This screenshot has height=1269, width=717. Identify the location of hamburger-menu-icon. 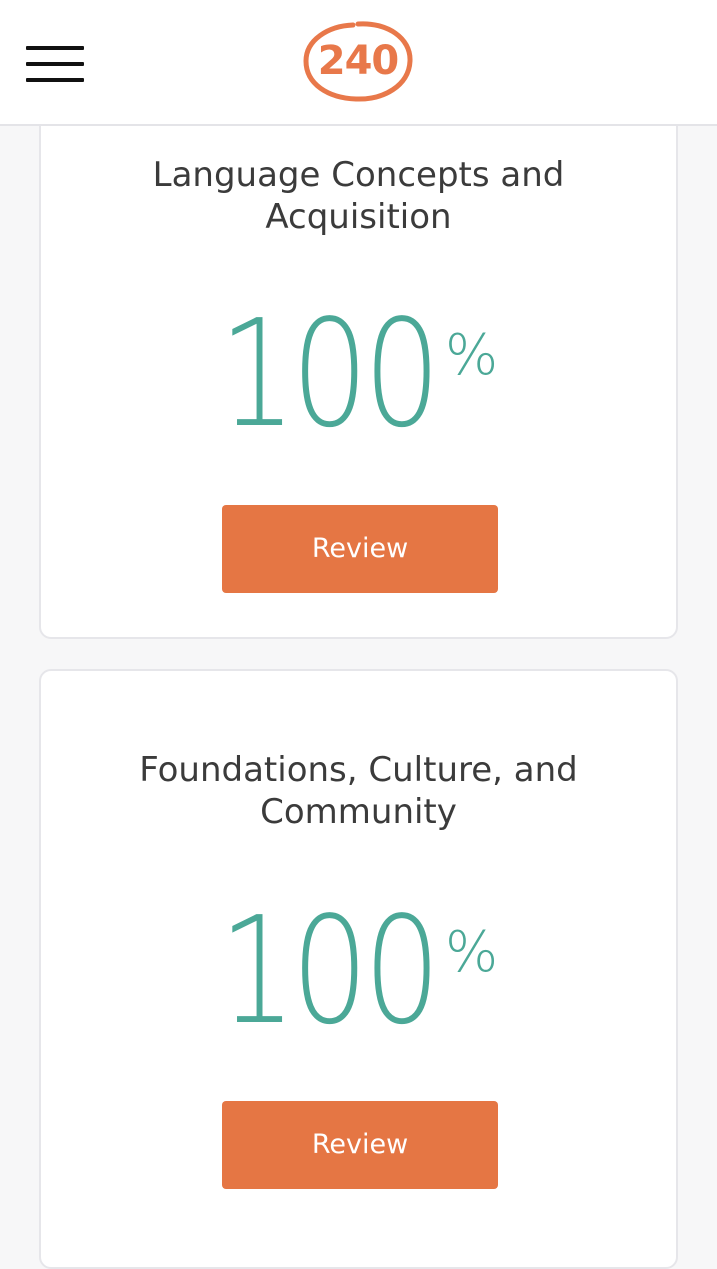
(55, 64).